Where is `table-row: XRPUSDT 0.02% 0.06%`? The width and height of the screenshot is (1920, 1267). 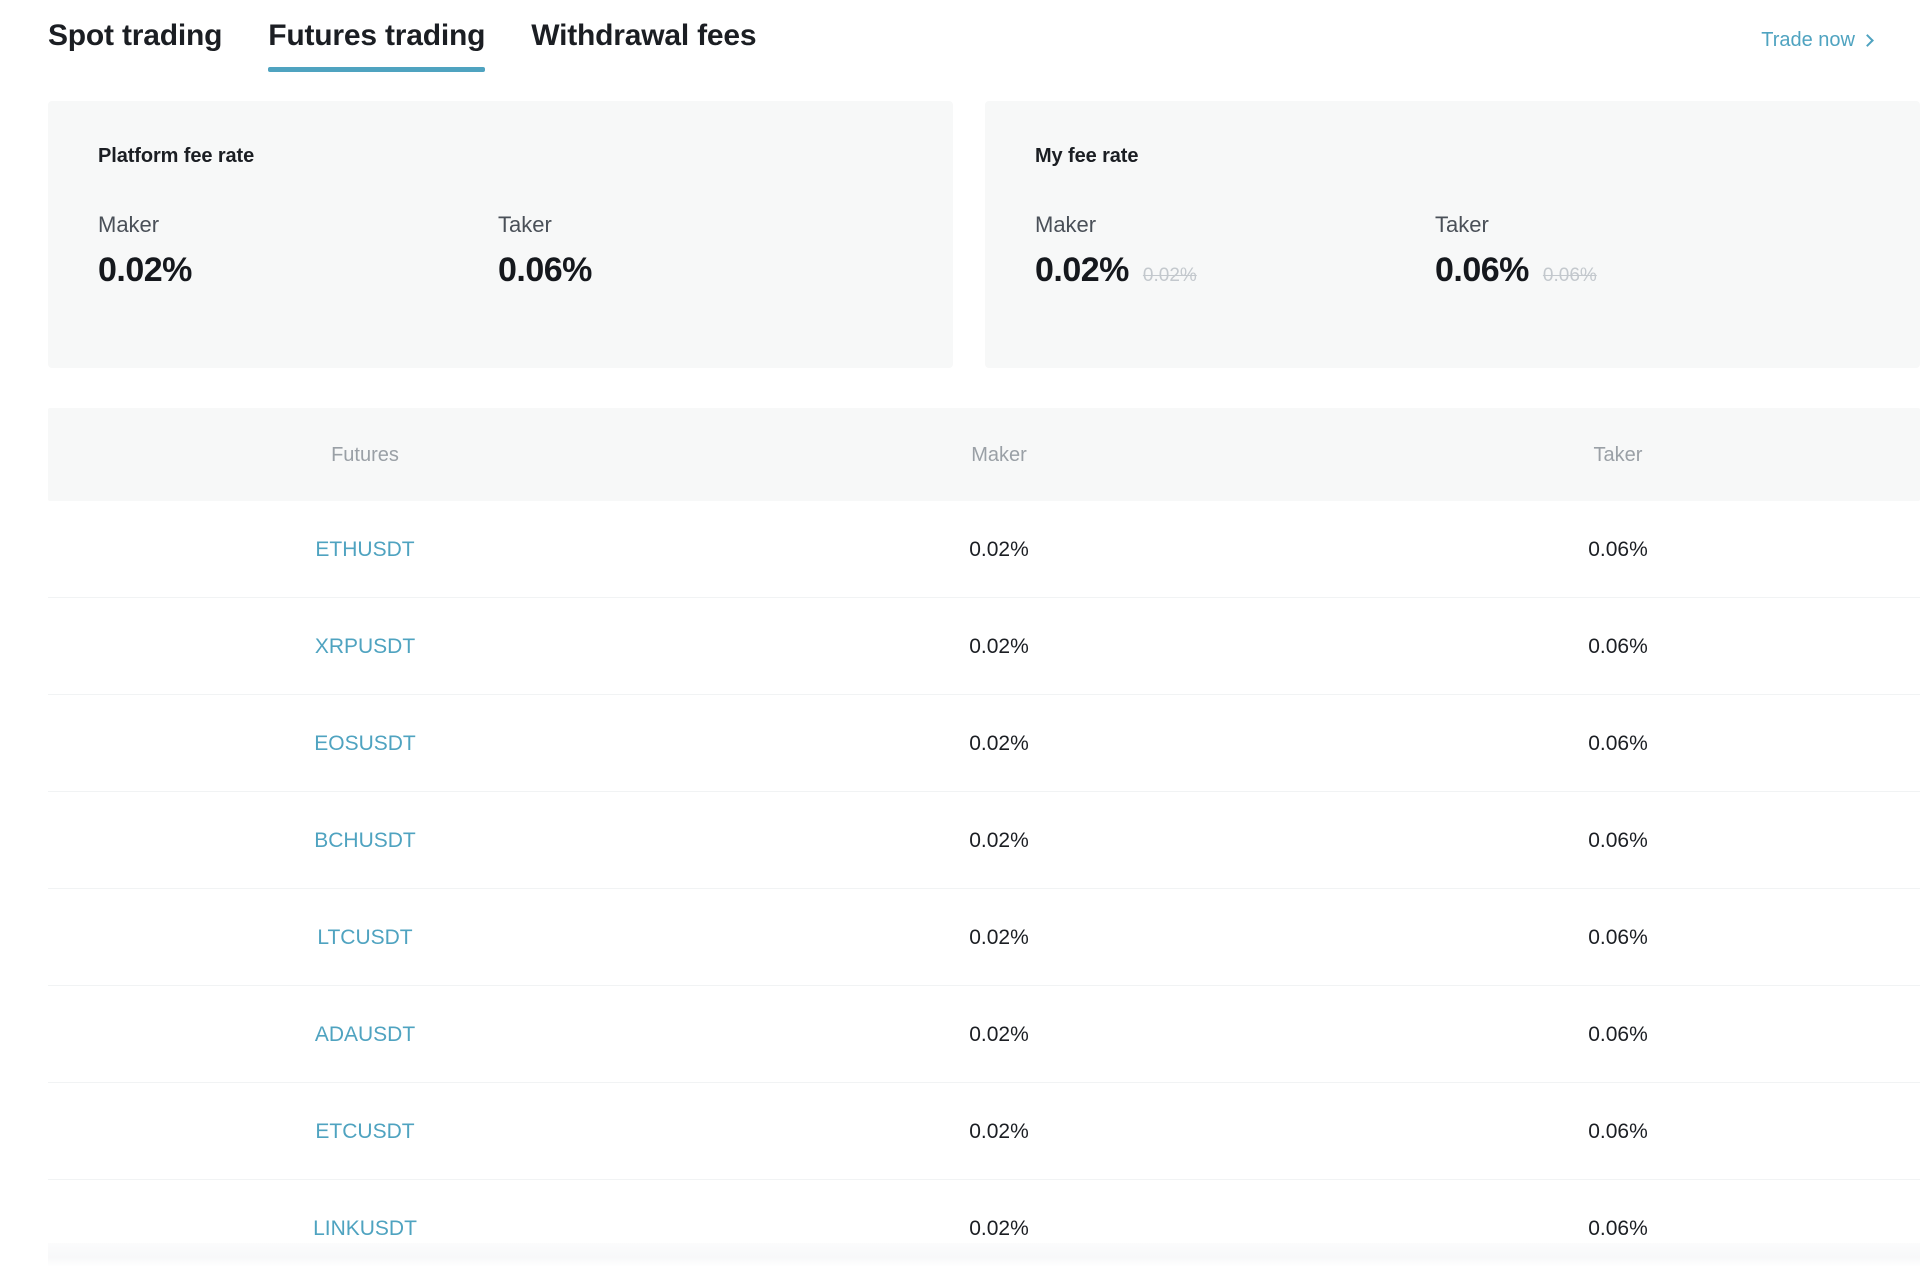 table-row: XRPUSDT 0.02% 0.06% is located at coordinates (984, 646).